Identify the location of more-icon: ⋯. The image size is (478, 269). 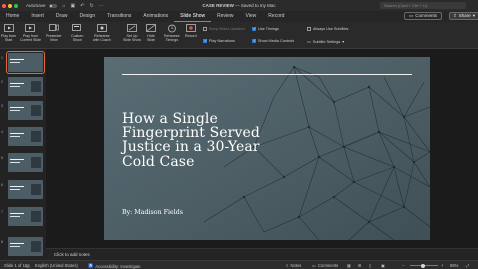
(101, 6).